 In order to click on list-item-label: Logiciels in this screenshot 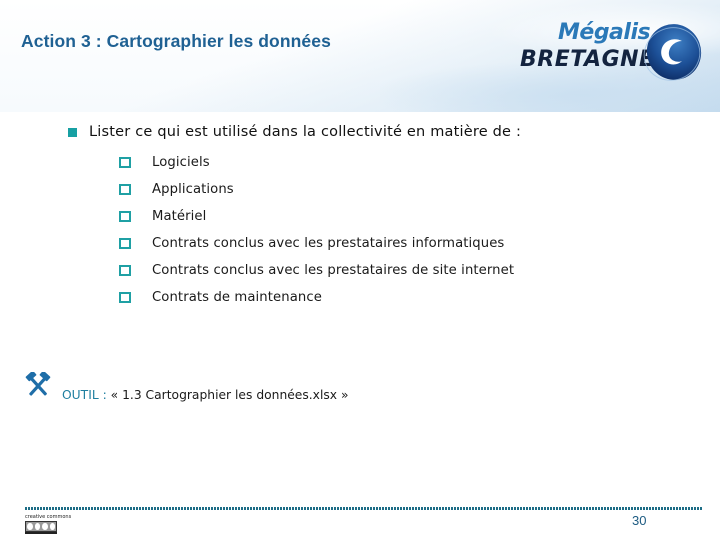, I will do `click(181, 162)`.